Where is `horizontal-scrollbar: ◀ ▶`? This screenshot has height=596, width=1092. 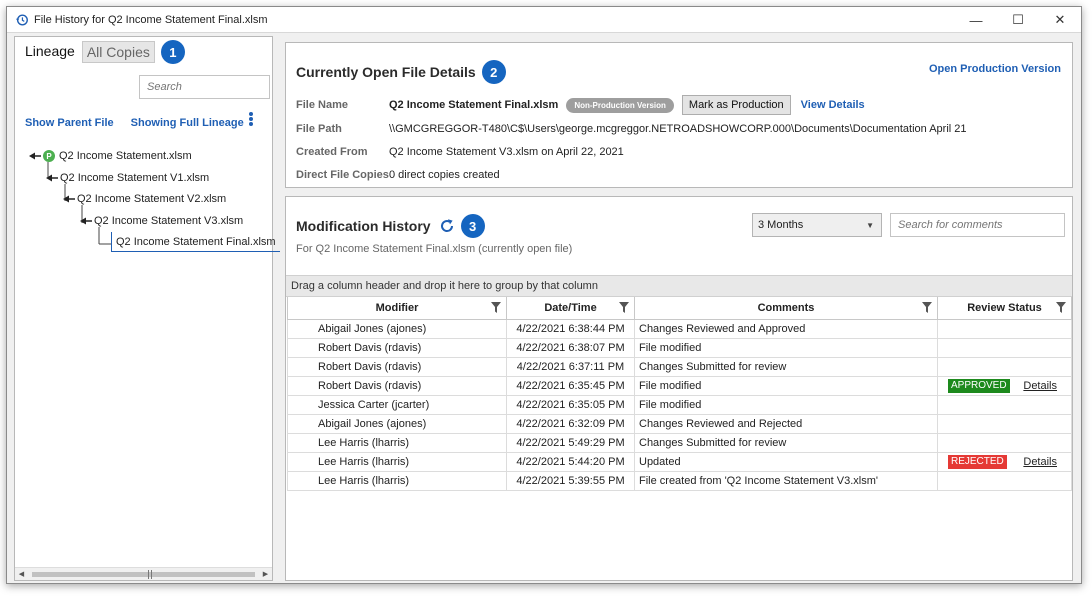
horizontal-scrollbar: ◀ ▶ is located at coordinates (143, 573).